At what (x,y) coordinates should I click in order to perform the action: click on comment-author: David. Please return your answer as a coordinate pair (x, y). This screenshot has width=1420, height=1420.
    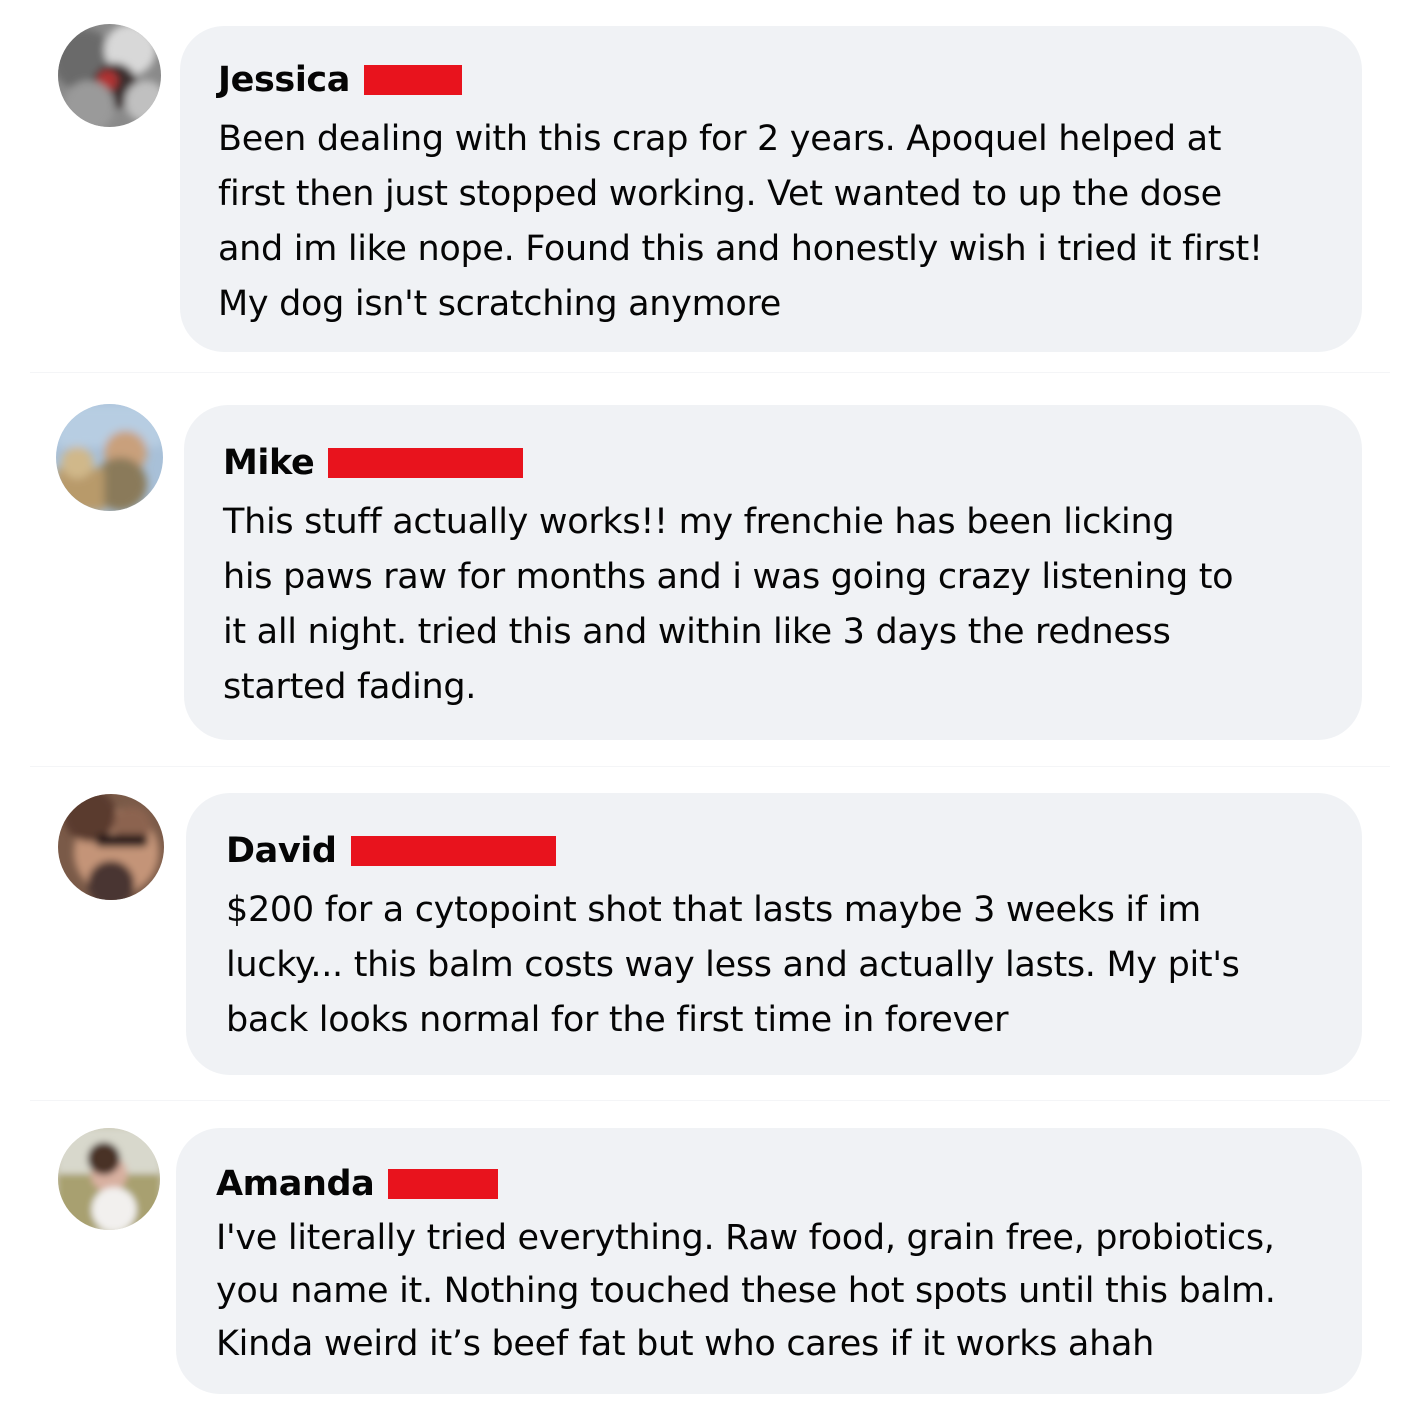
    Looking at the image, I should click on (281, 851).